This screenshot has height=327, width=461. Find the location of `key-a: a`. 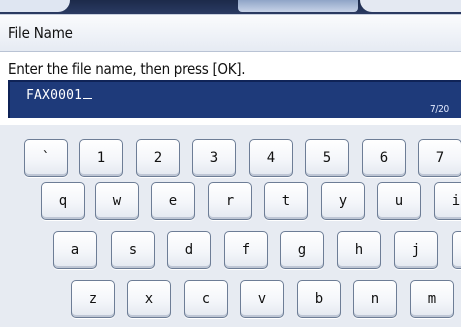

key-a: a is located at coordinates (75, 250).